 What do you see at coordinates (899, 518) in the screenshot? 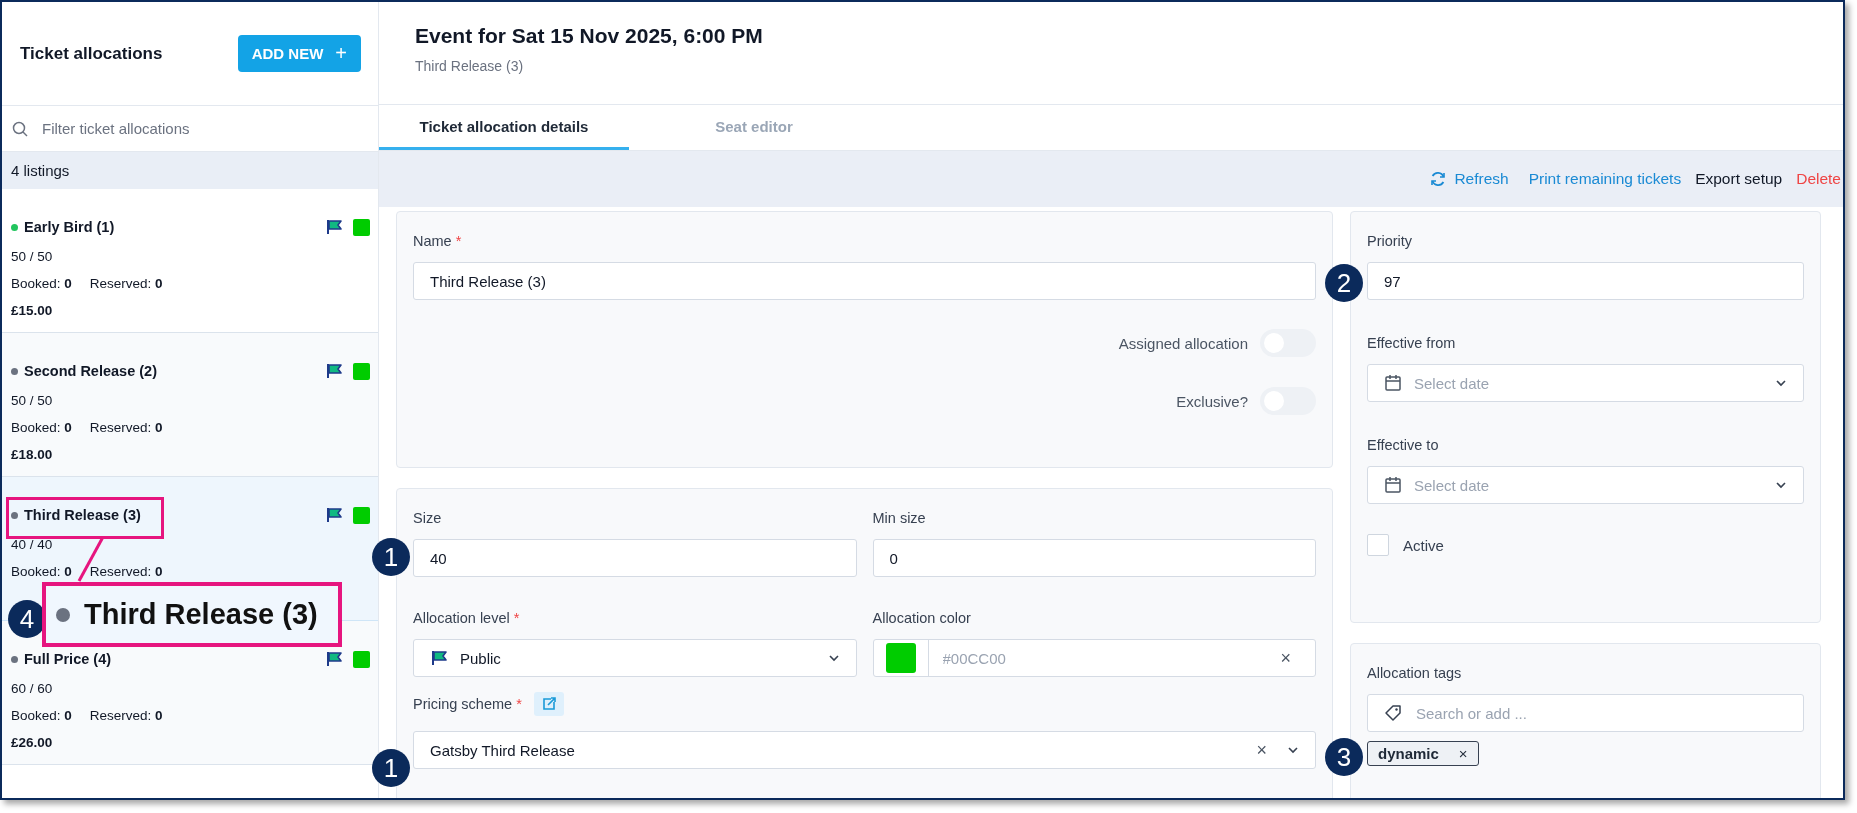
I see `field-label: Min size` at bounding box center [899, 518].